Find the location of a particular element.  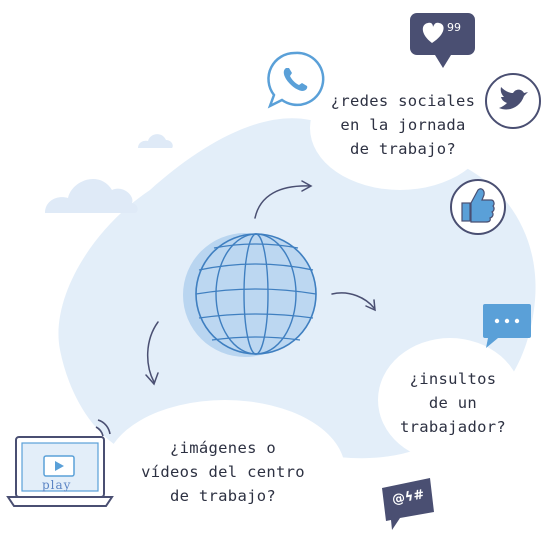

question-line: ¿imágenes o is located at coordinates (223, 448).